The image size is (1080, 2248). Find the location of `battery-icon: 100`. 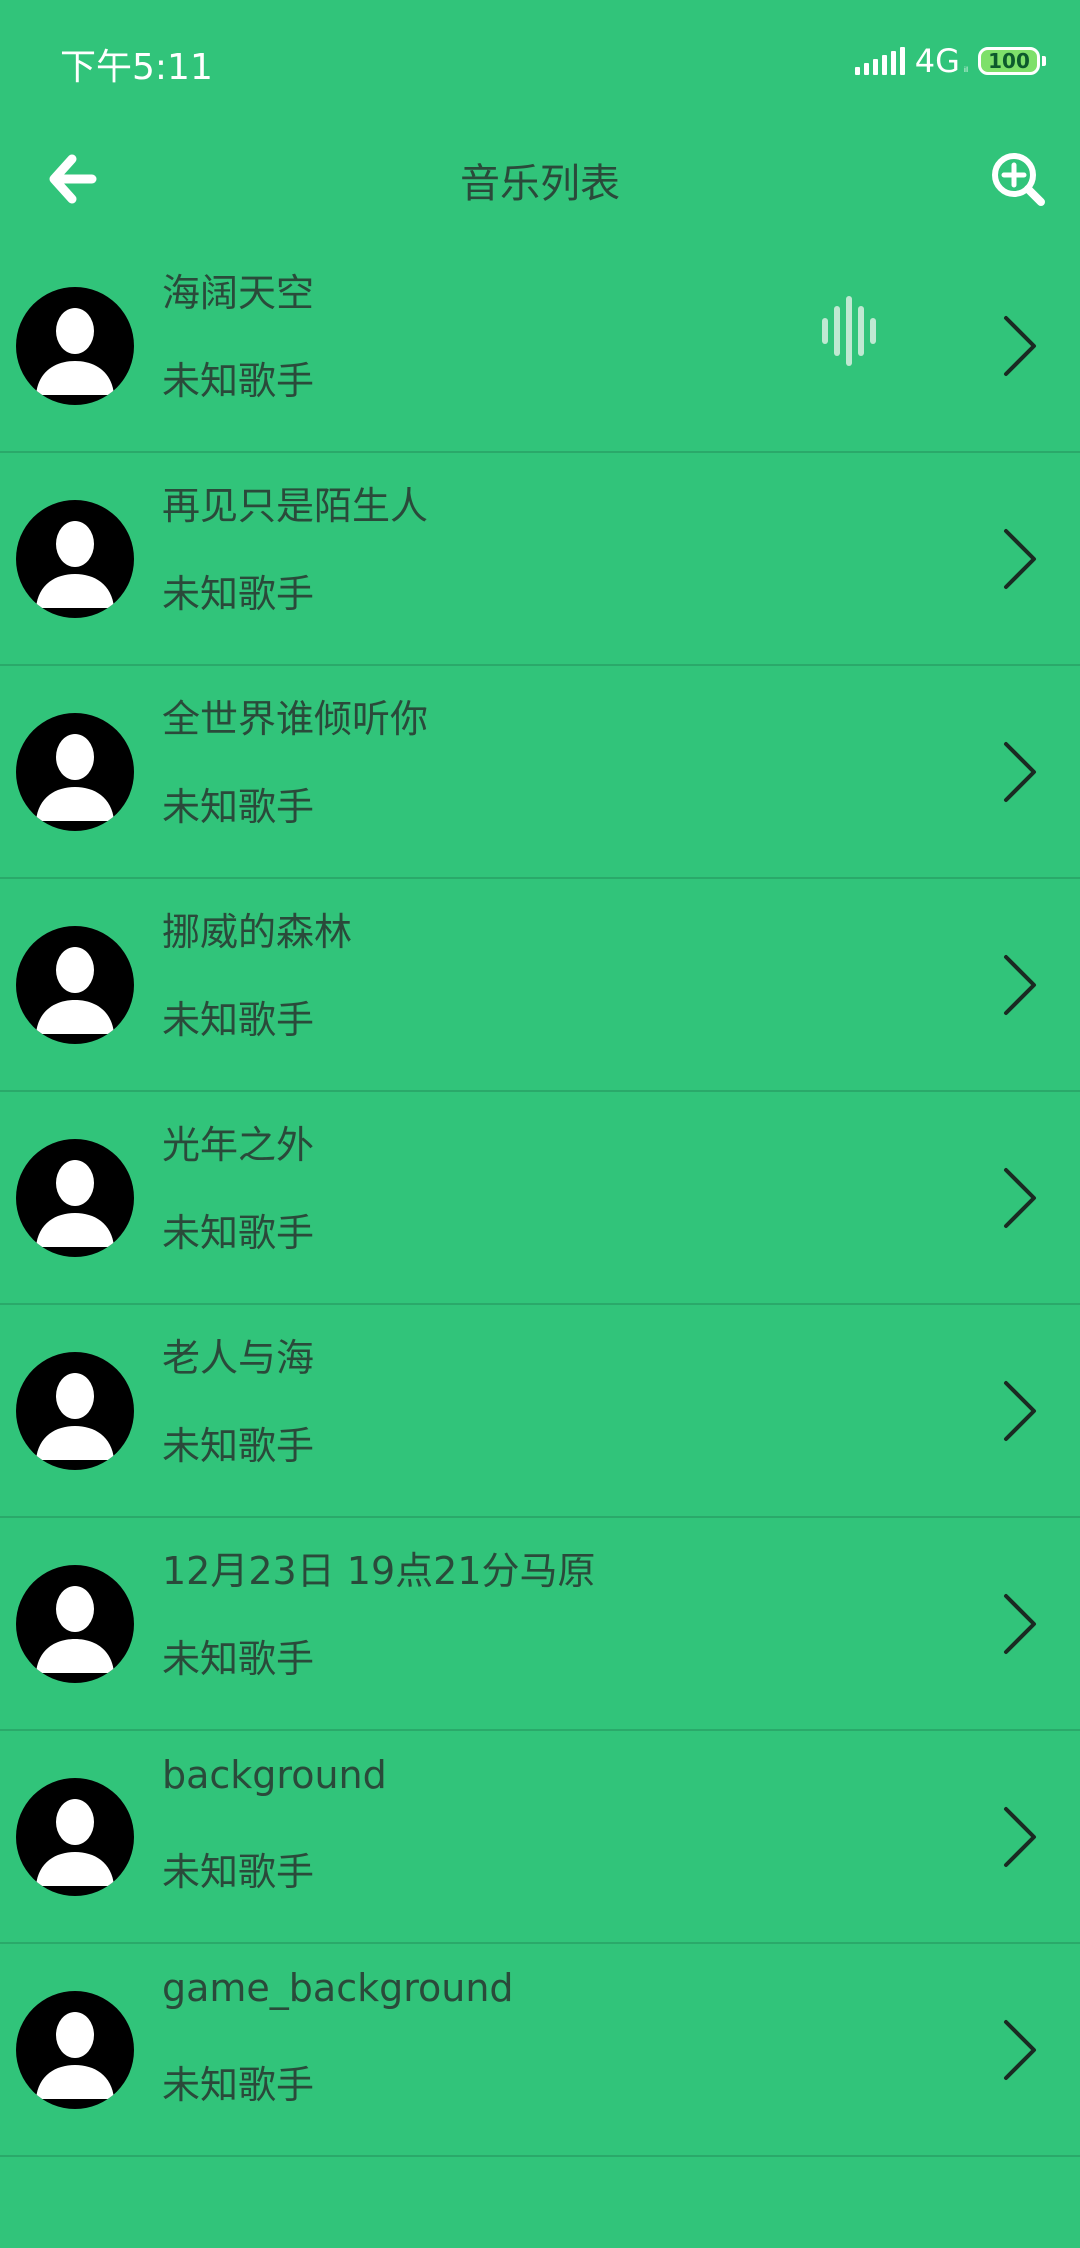

battery-icon: 100 is located at coordinates (1012, 61).